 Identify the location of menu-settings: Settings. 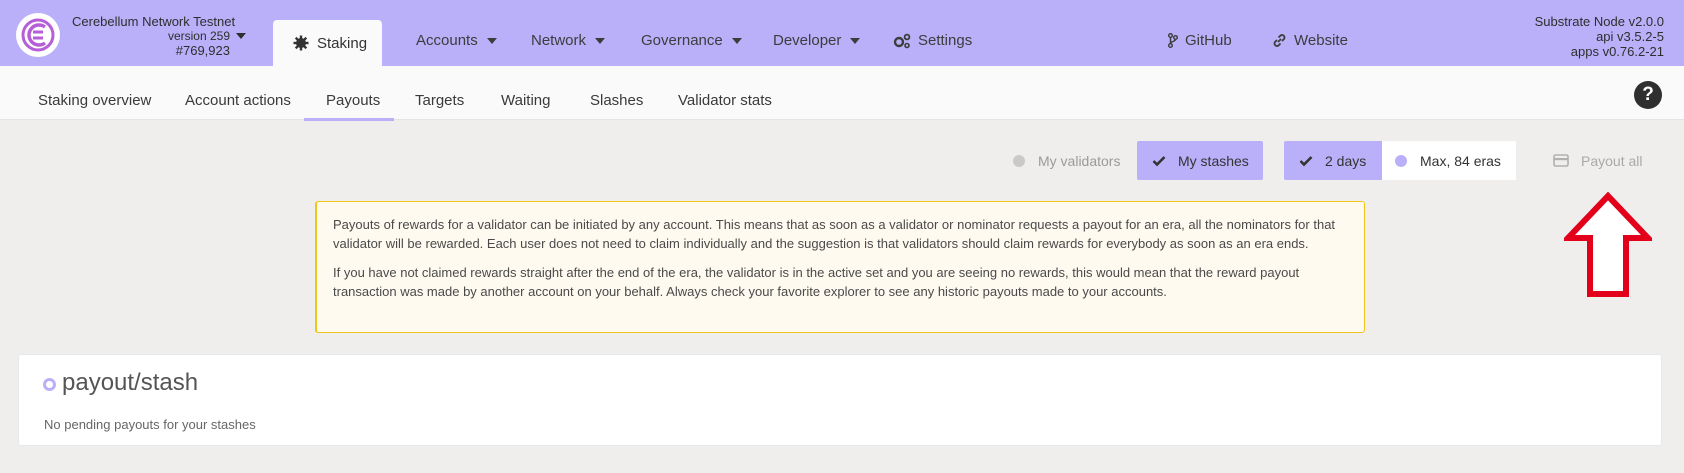
(932, 40).